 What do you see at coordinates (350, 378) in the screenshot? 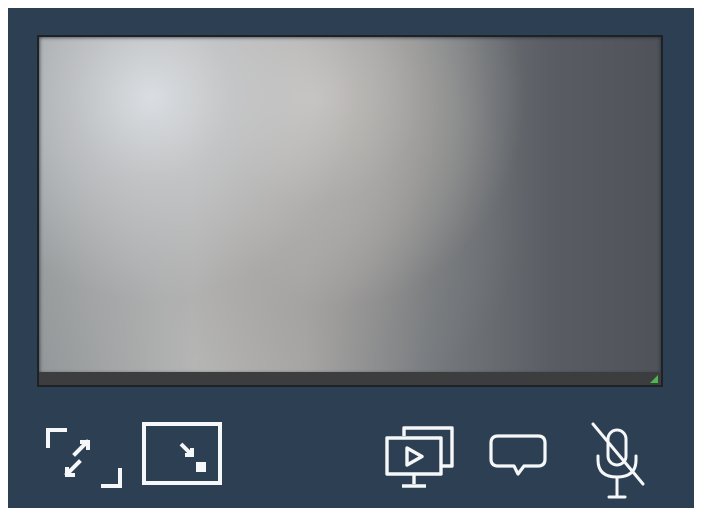
I see `video-status-bar` at bounding box center [350, 378].